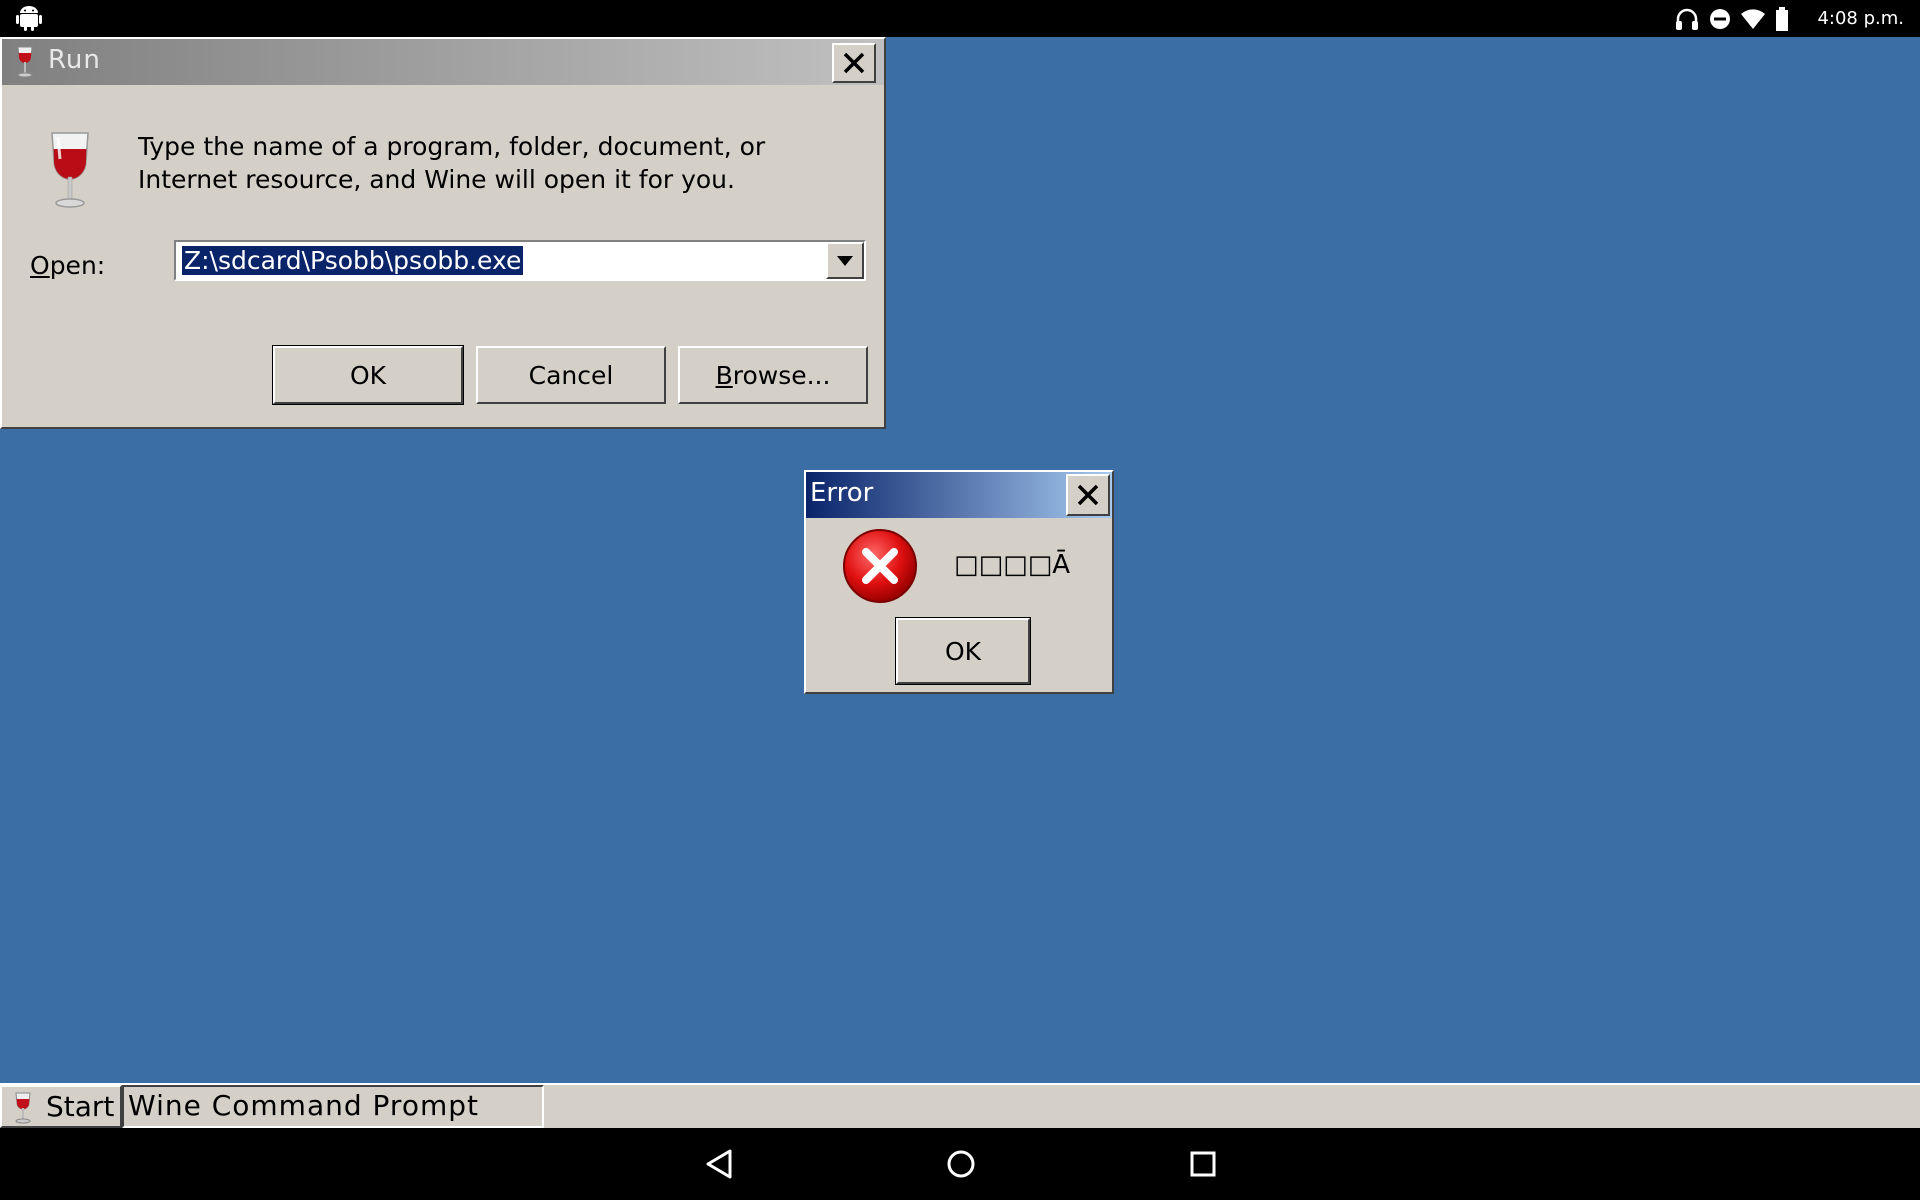 This screenshot has width=1920, height=1200. Describe the element at coordinates (963, 651) in the screenshot. I see `error-ok-button: OK` at that location.